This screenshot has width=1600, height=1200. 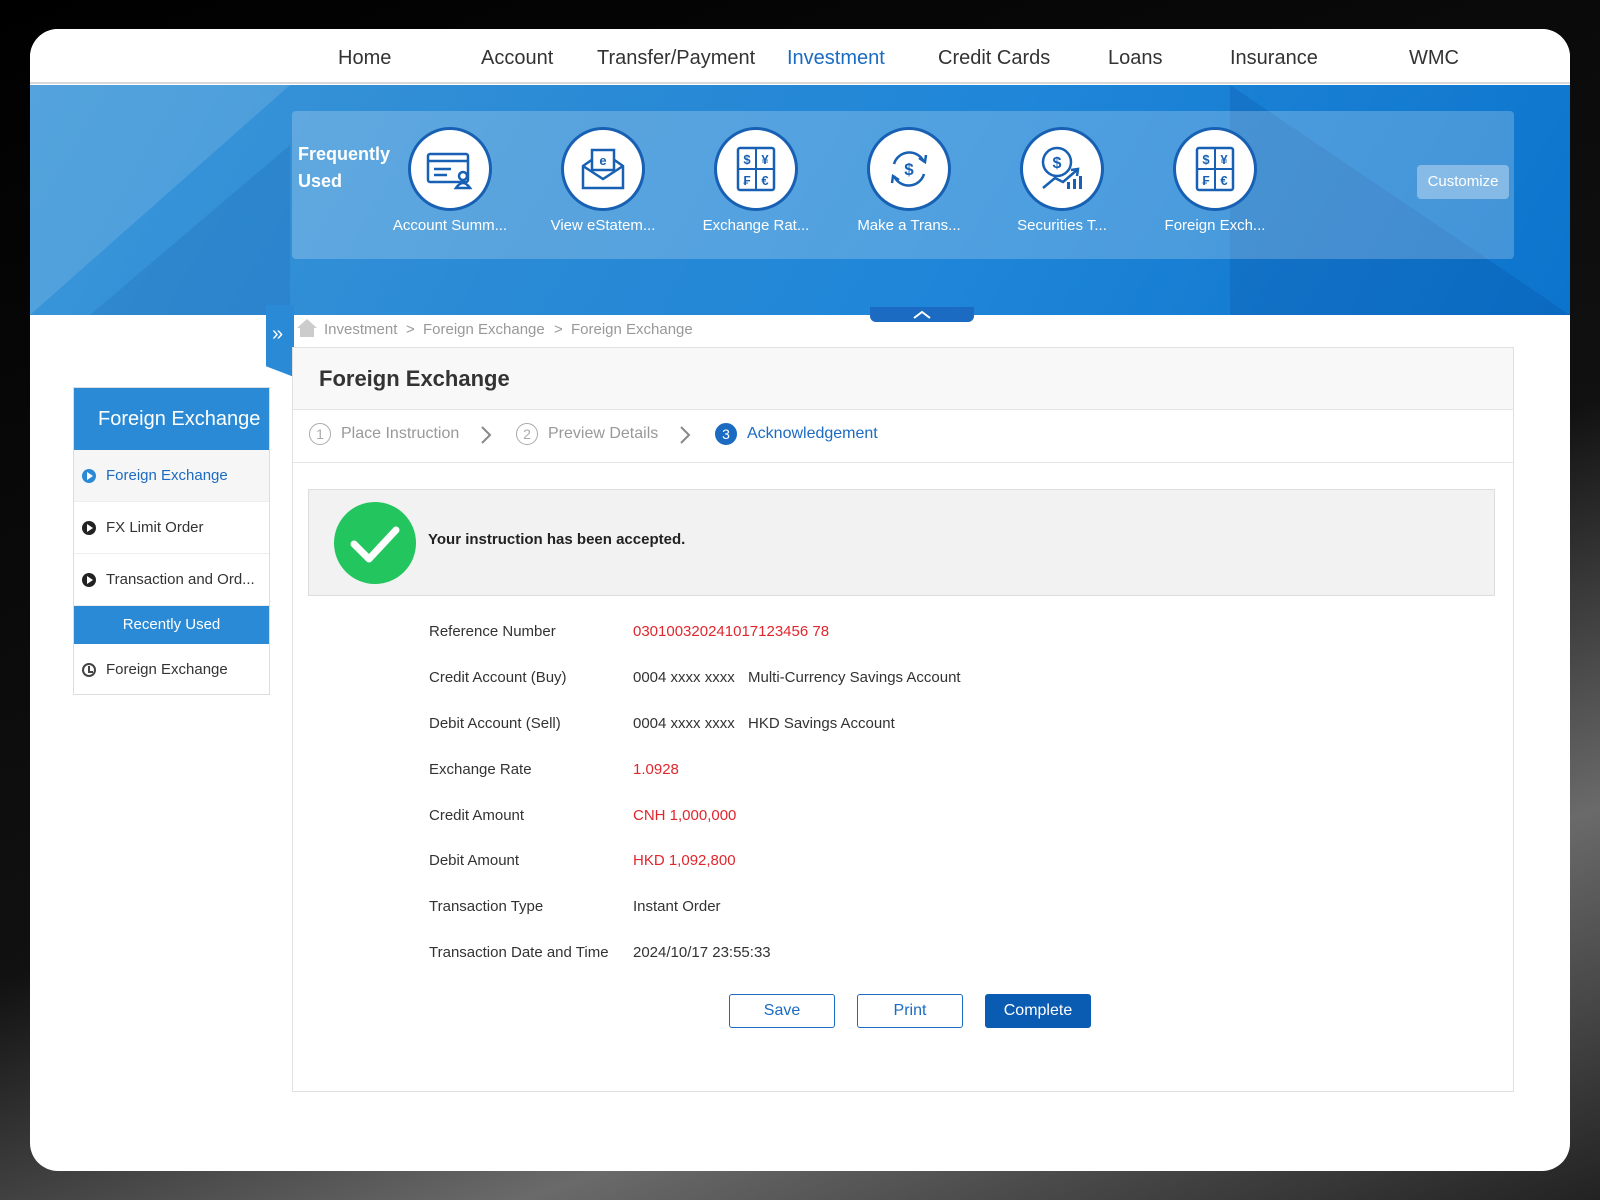 I want to click on nav-insurance: Insurance, so click(x=1274, y=58).